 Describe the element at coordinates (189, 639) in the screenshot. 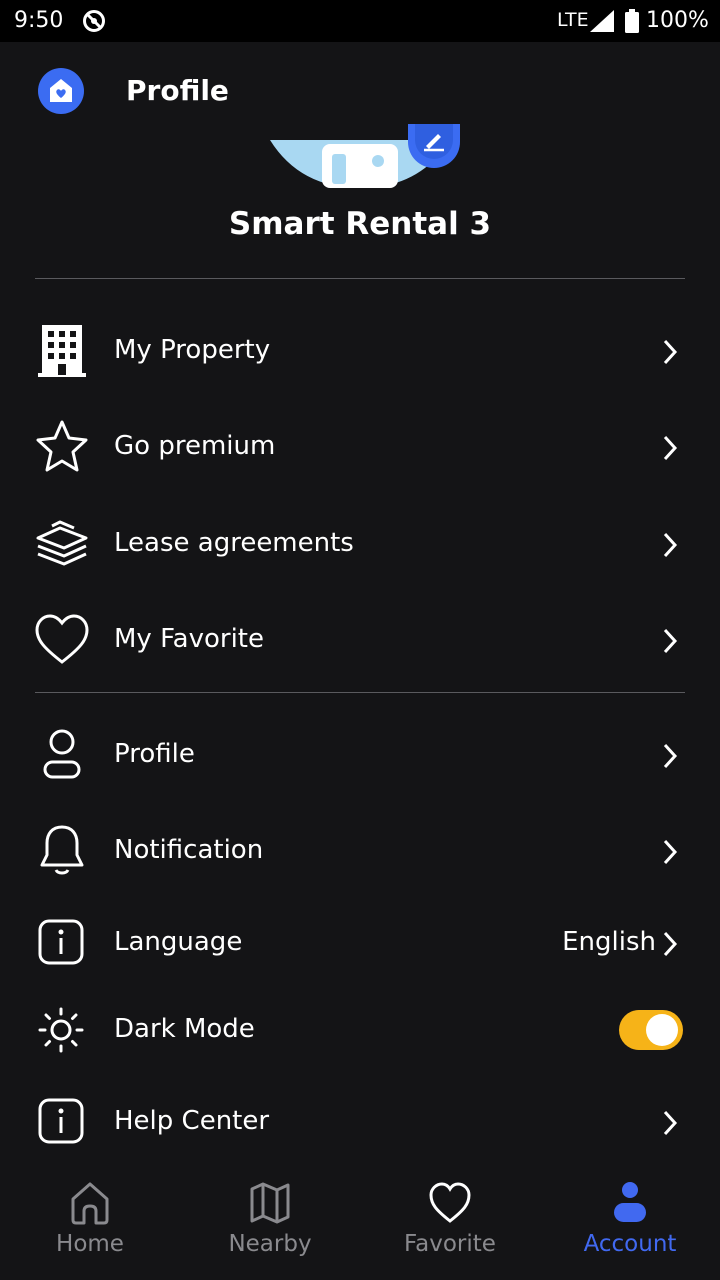

I see `menu-label: My Favorite` at that location.